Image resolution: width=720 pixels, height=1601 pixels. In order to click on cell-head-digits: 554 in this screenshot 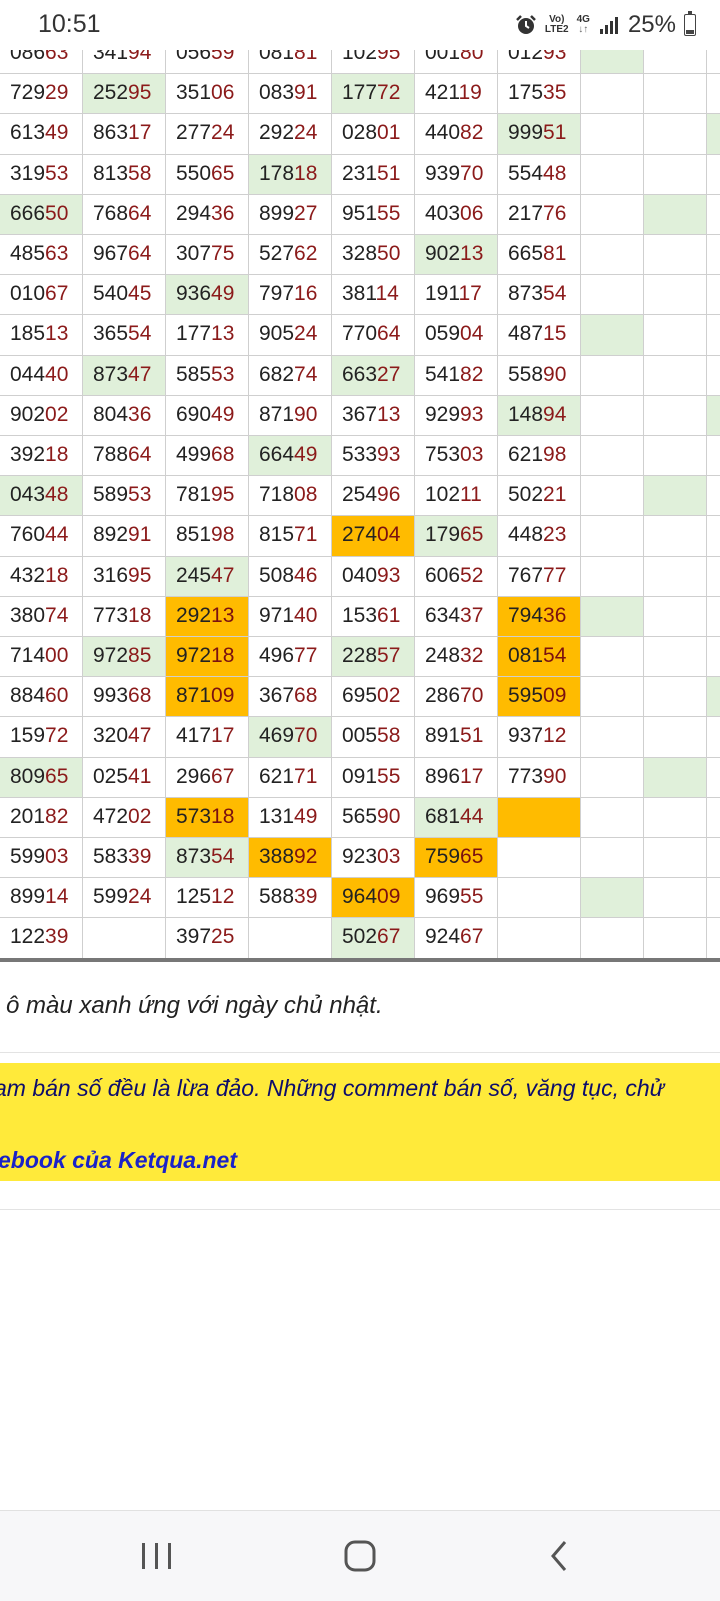, I will do `click(526, 173)`.